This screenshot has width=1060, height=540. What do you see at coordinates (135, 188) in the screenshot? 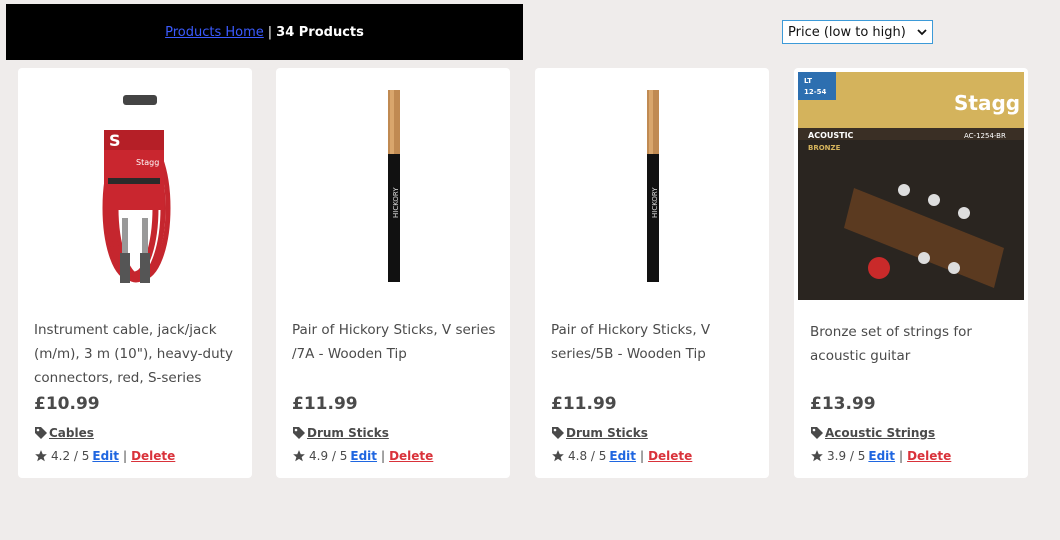
I see `red-cable-image: S Stagg` at bounding box center [135, 188].